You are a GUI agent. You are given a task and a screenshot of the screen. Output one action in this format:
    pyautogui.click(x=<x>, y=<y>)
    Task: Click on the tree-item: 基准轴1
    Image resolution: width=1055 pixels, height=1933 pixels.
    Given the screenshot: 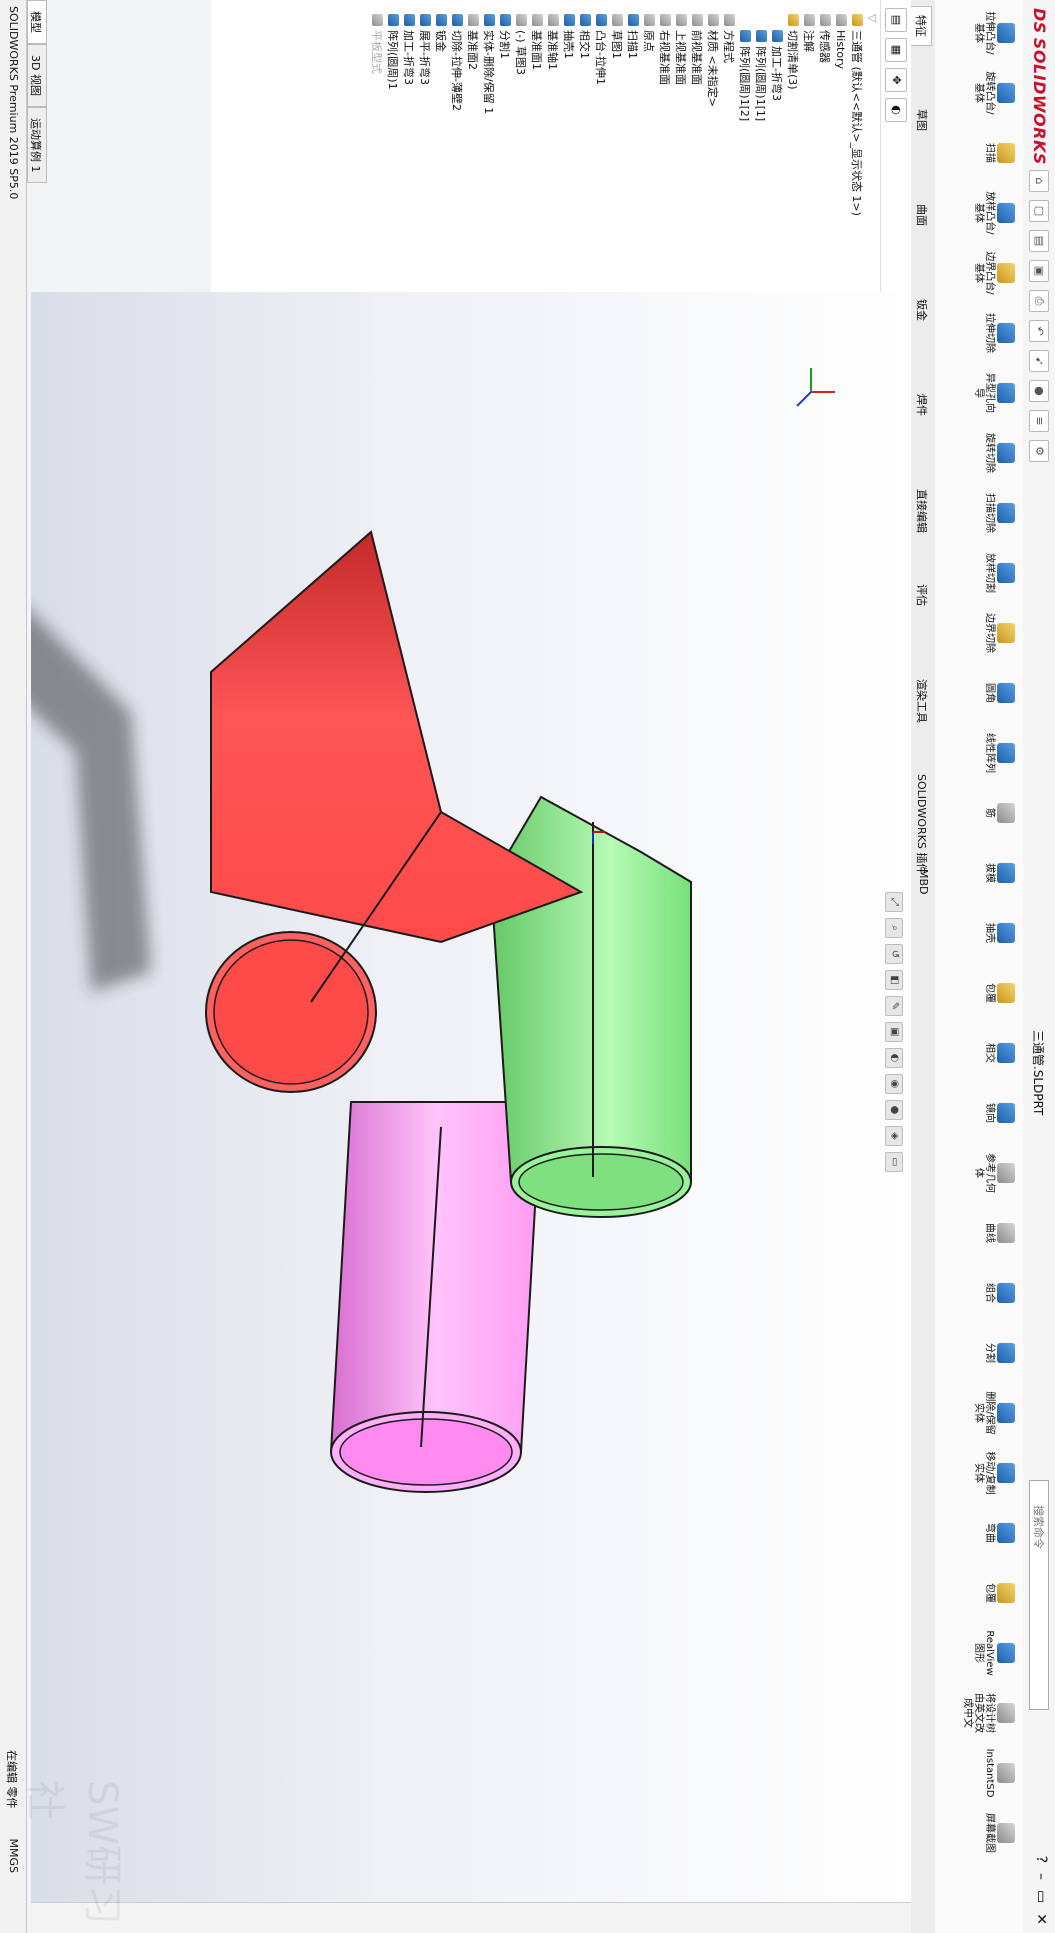 What is the action you would take?
    pyautogui.click(x=552, y=146)
    